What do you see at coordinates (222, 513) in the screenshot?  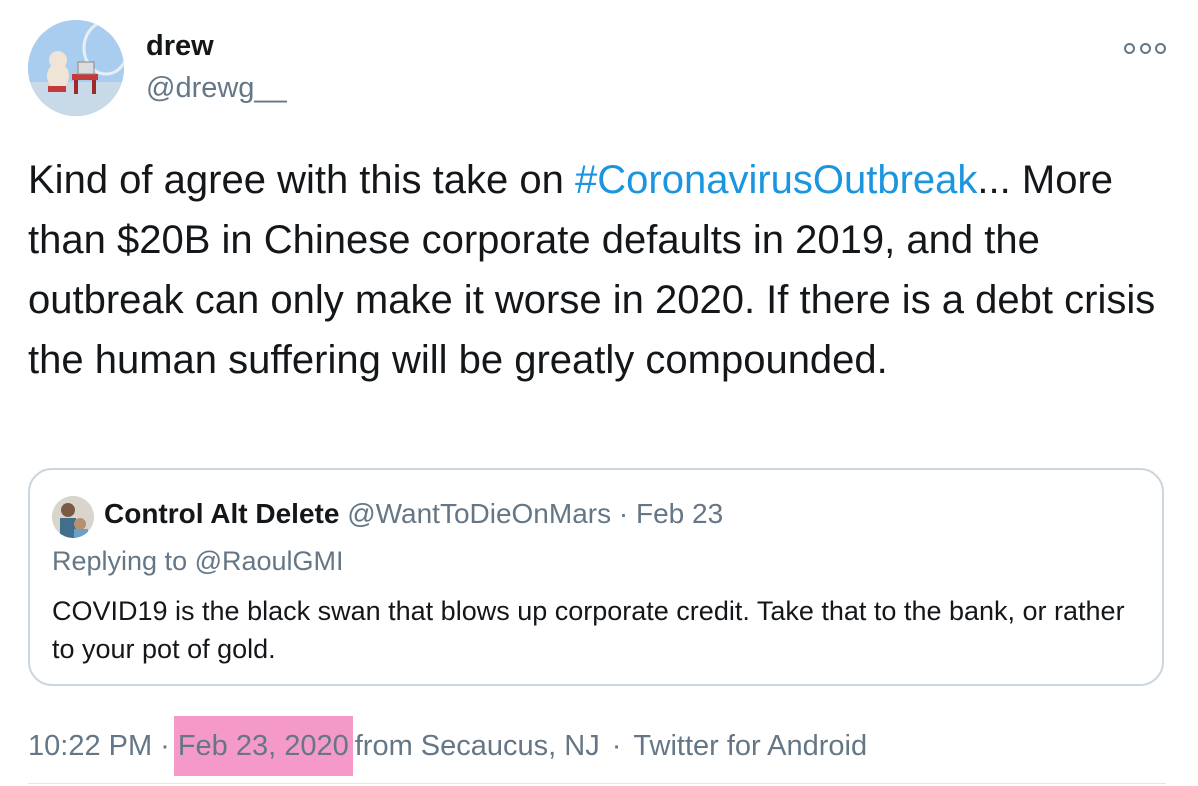 I see `quoted-display-name: Control Alt Delete` at bounding box center [222, 513].